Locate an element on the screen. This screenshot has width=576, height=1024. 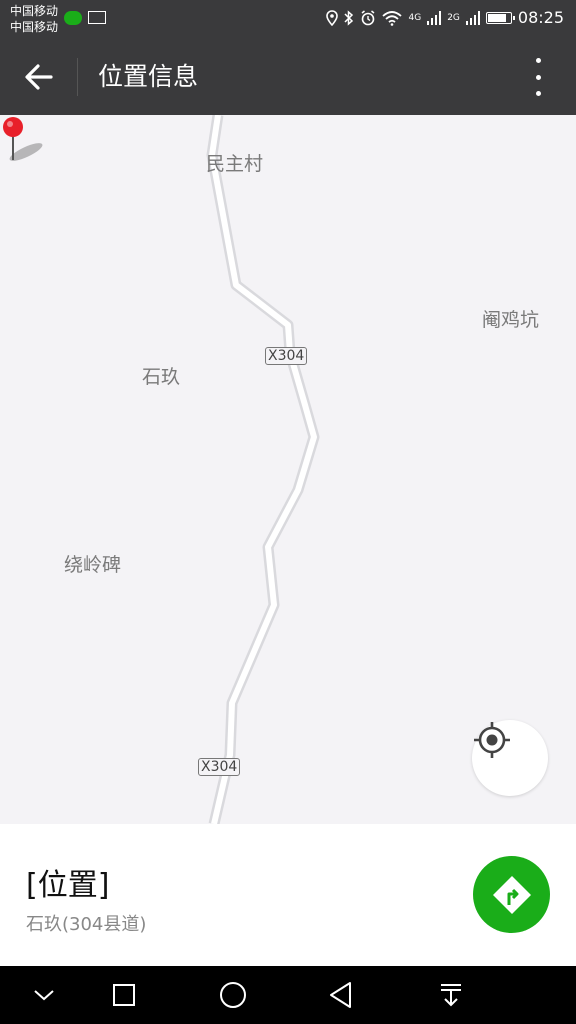
place-label: 阉鸡坑 is located at coordinates (511, 320).